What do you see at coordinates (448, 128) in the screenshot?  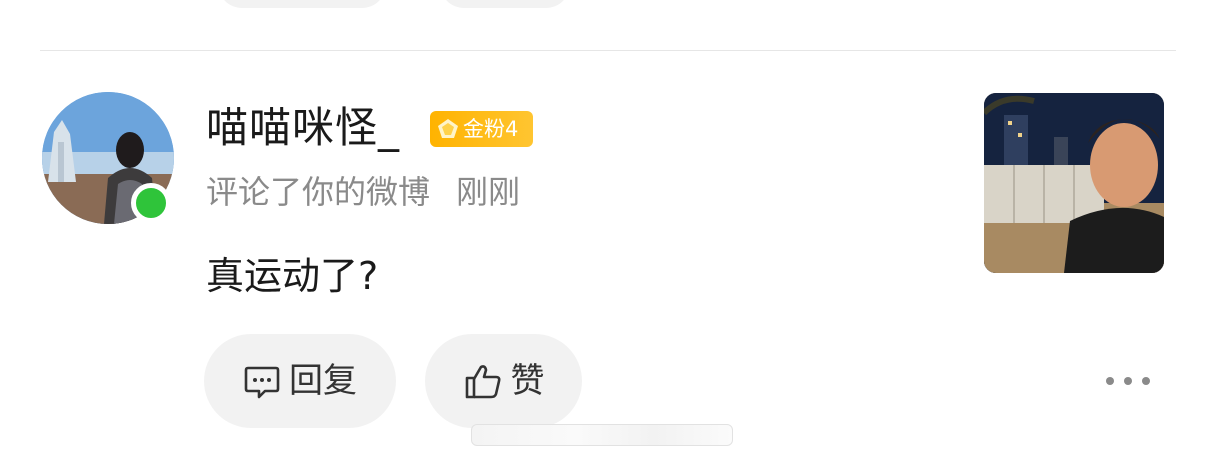 I see `gold-gem-icon` at bounding box center [448, 128].